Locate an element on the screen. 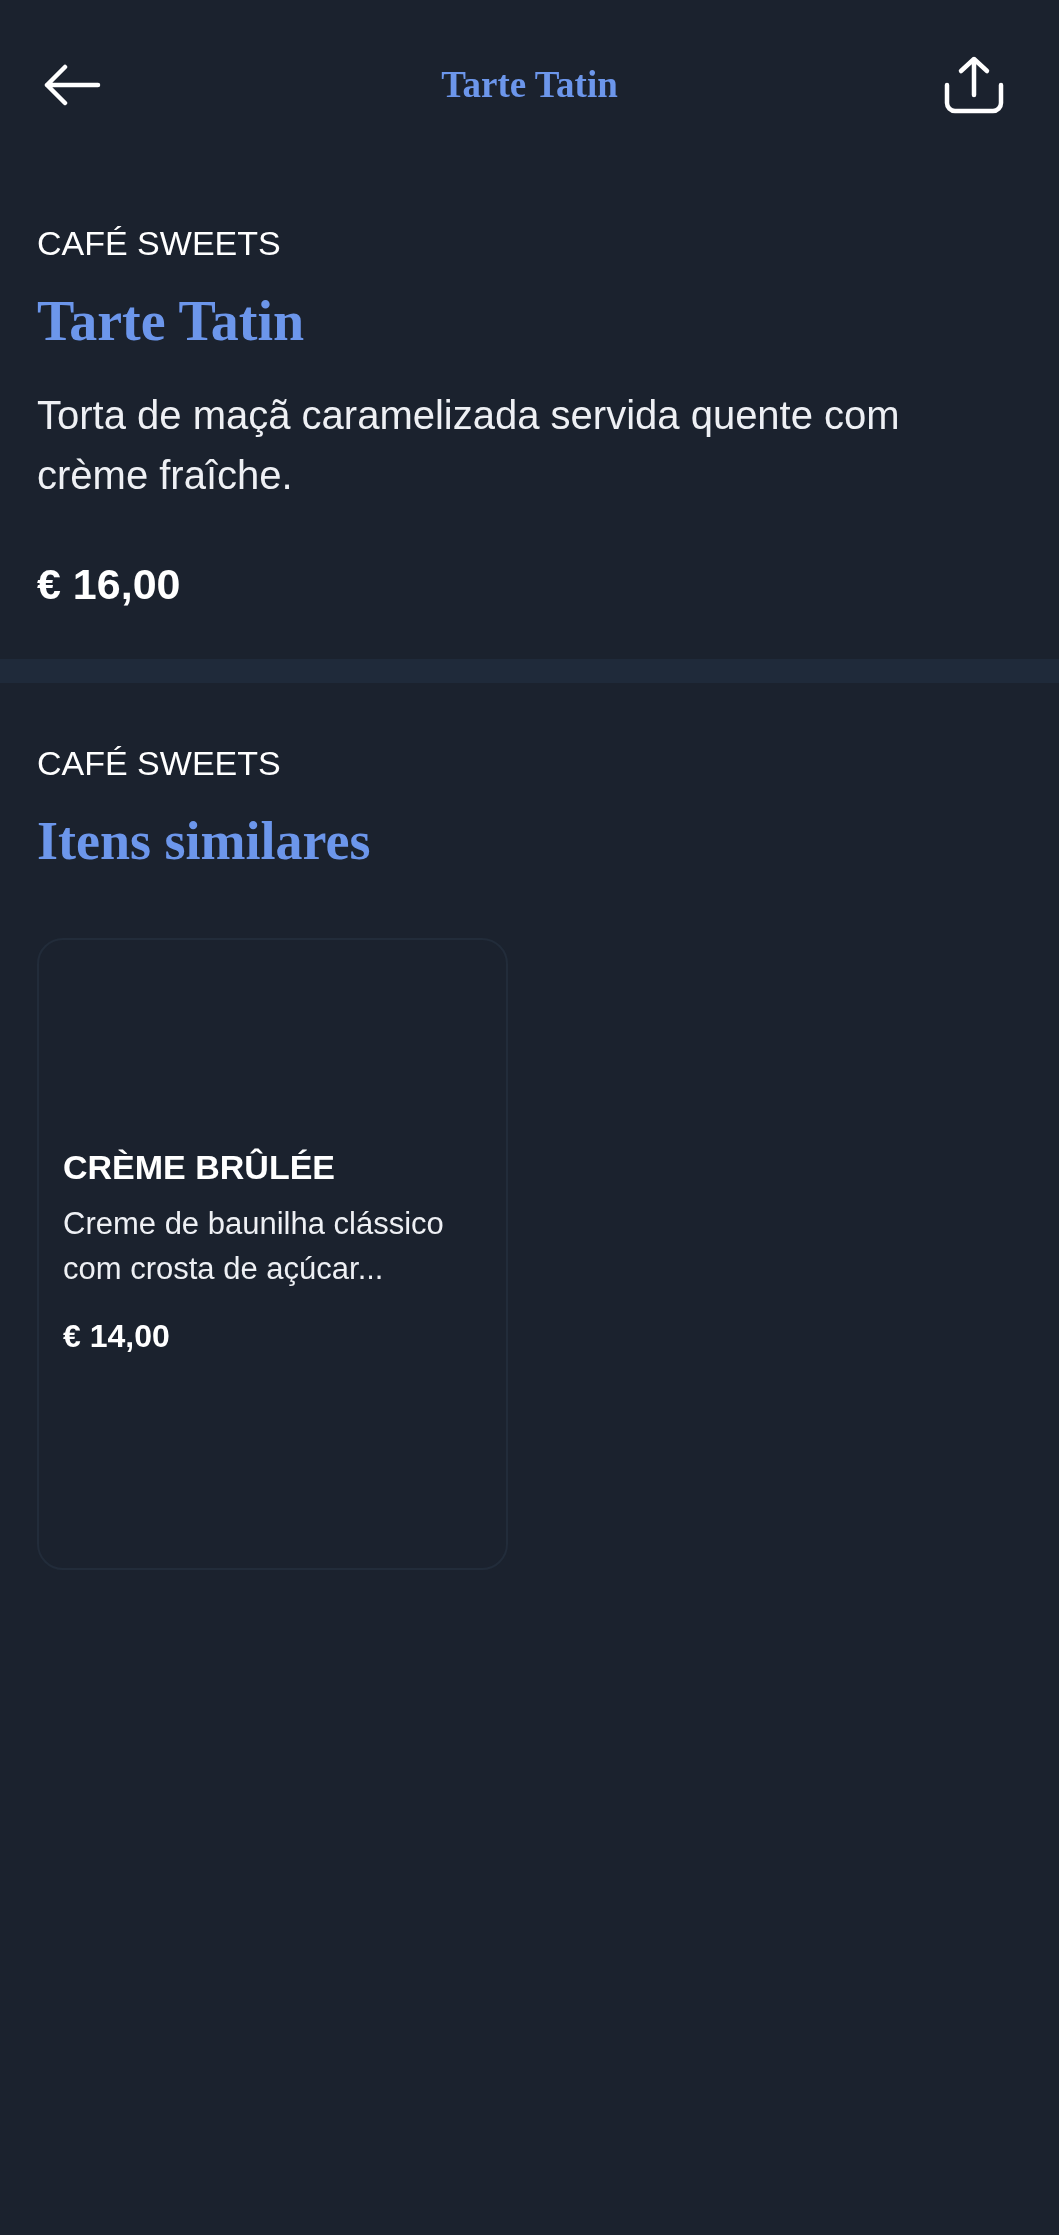 This screenshot has width=1059, height=2235. product-card: CRÈME BRÛLÉE Creme de baunilha clássico com crosta de açúcar... € 14,00 is located at coordinates (272, 1254).